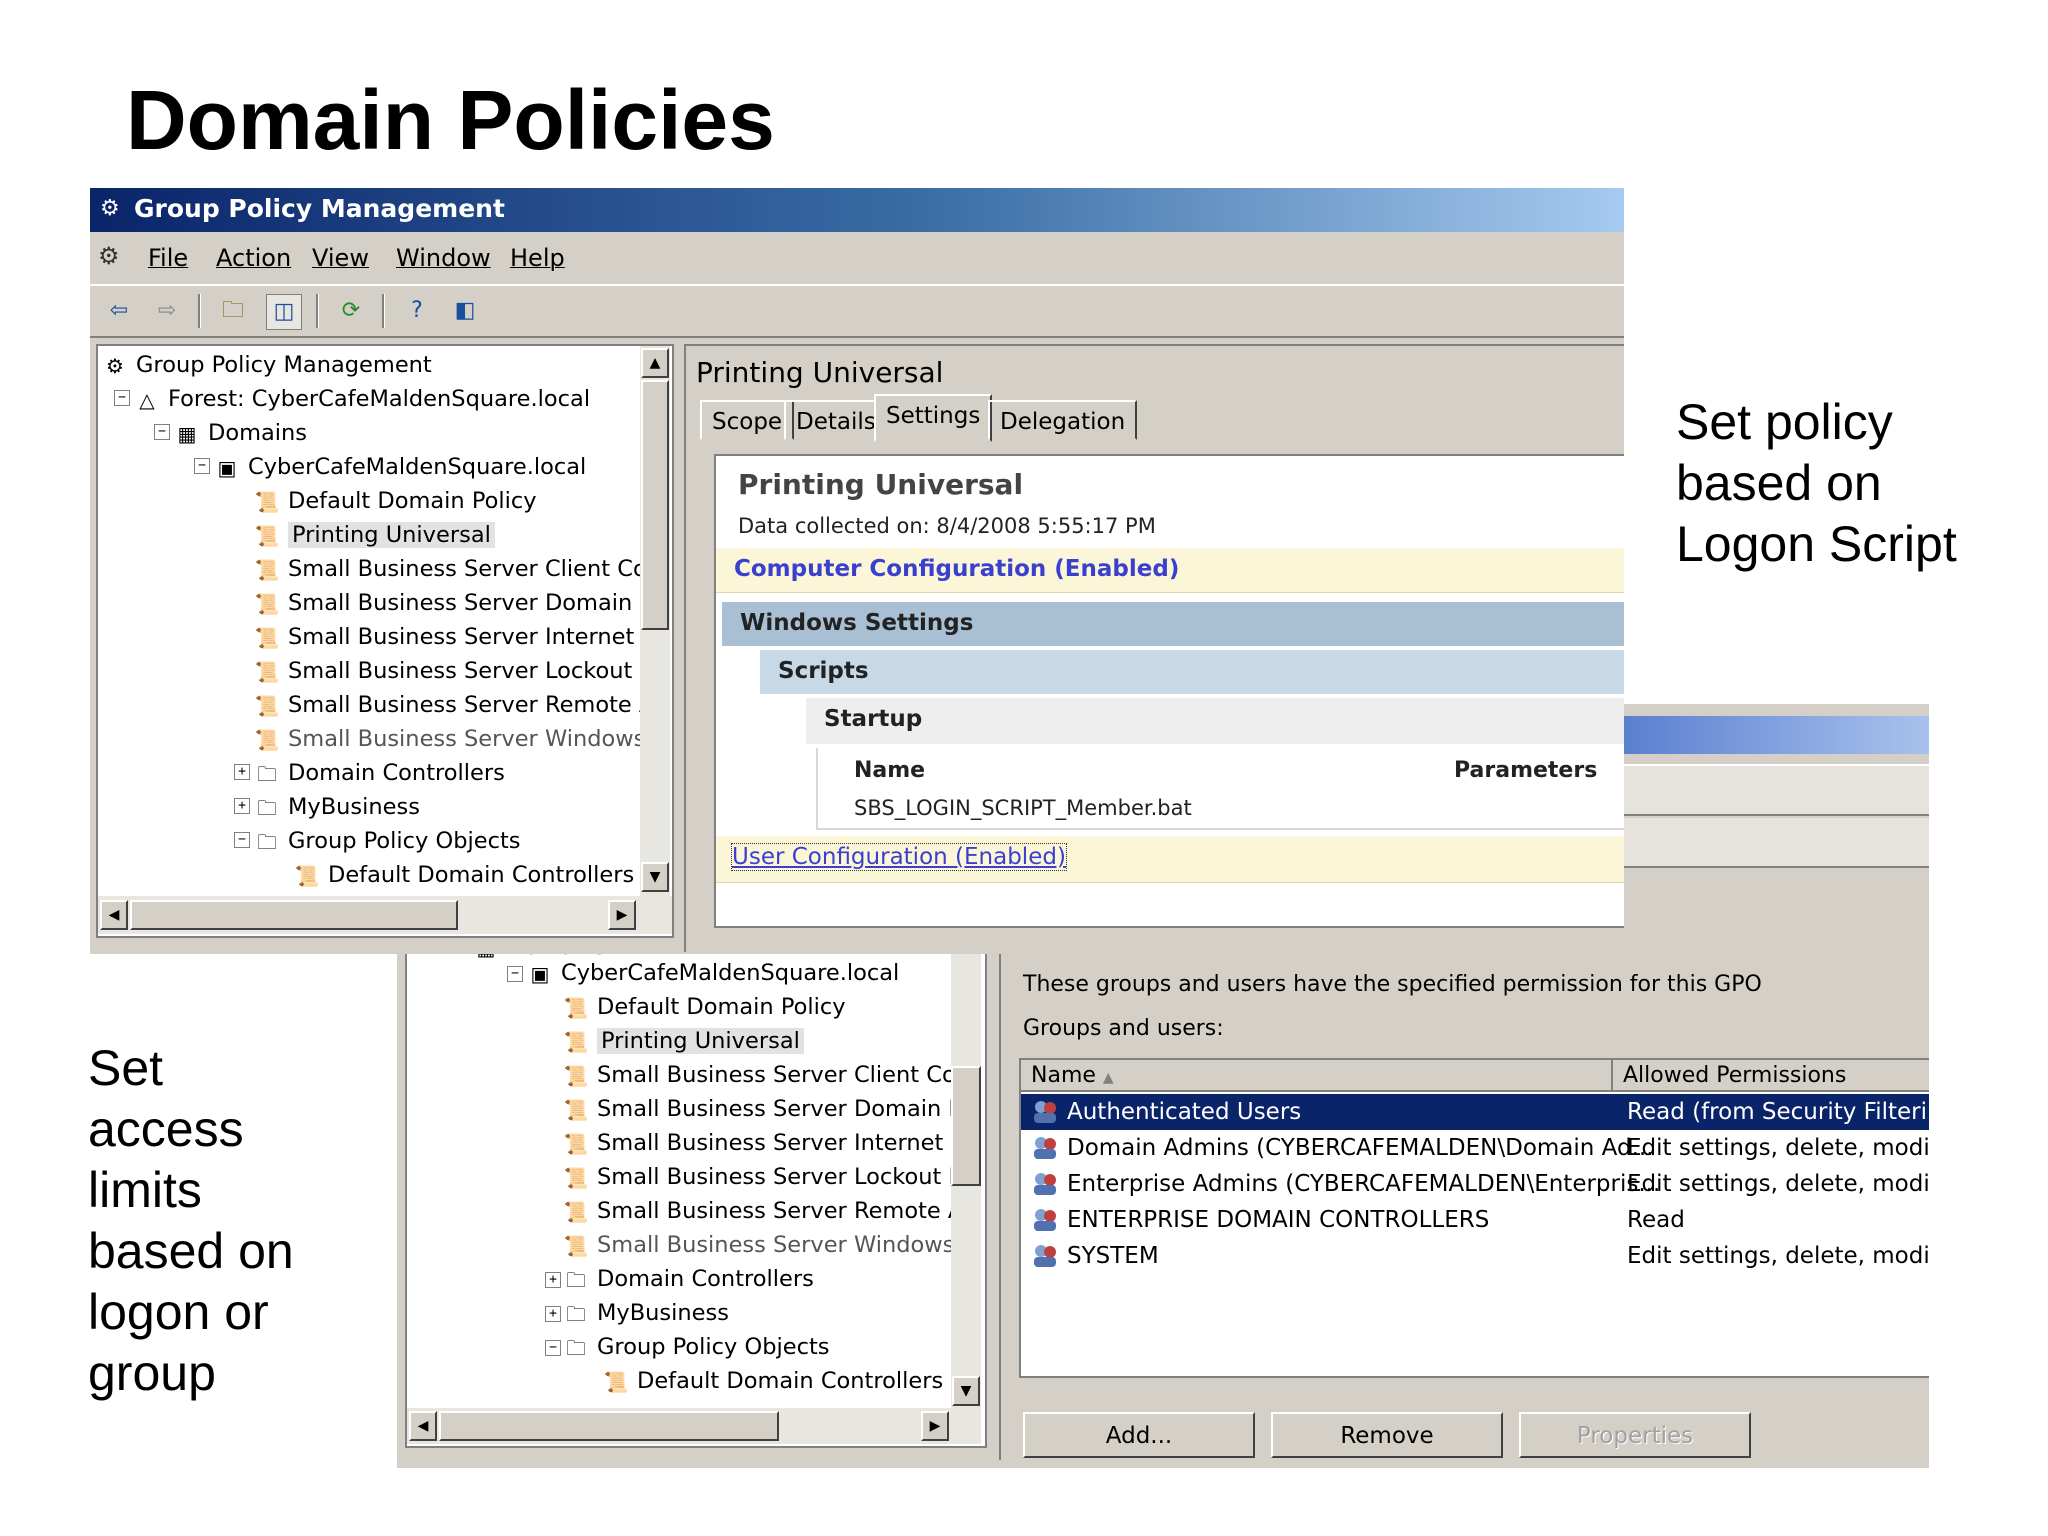 This screenshot has width=2048, height=1536. What do you see at coordinates (1526, 770) in the screenshot?
I see `column-header-parameters: Parameters` at bounding box center [1526, 770].